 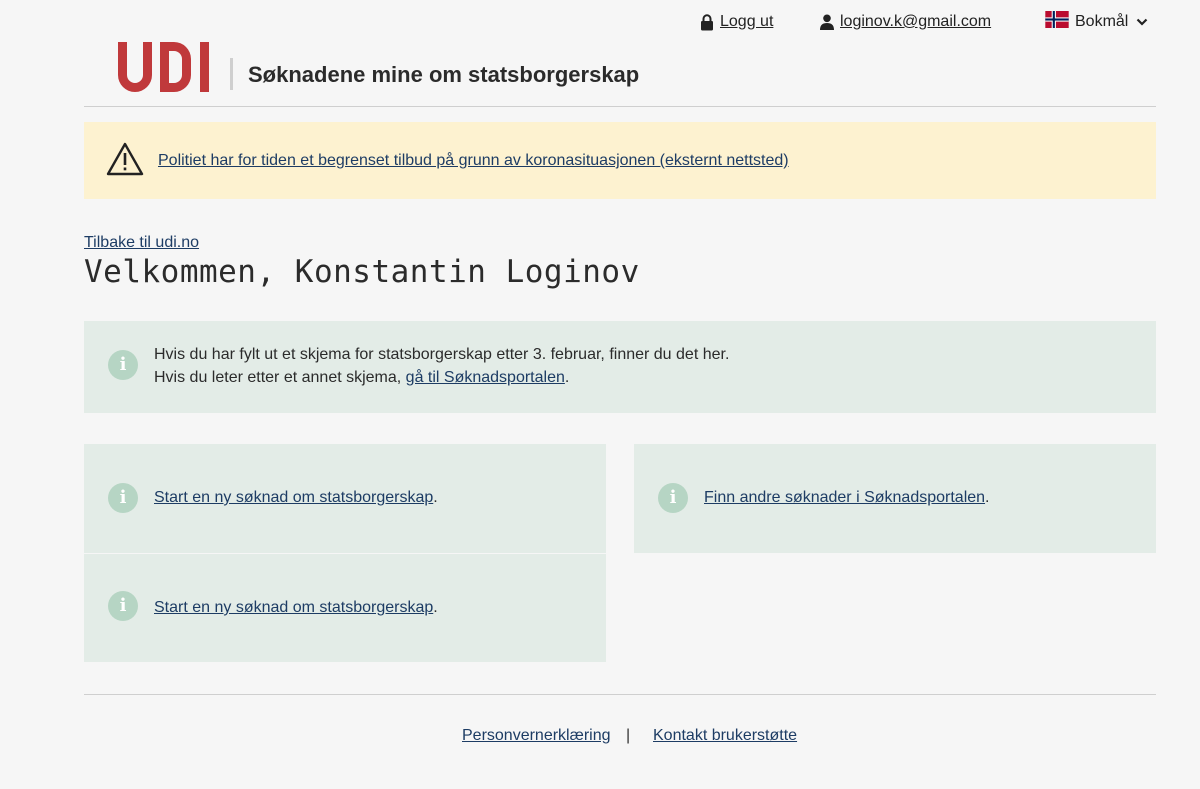 What do you see at coordinates (827, 22) in the screenshot?
I see `user-icon` at bounding box center [827, 22].